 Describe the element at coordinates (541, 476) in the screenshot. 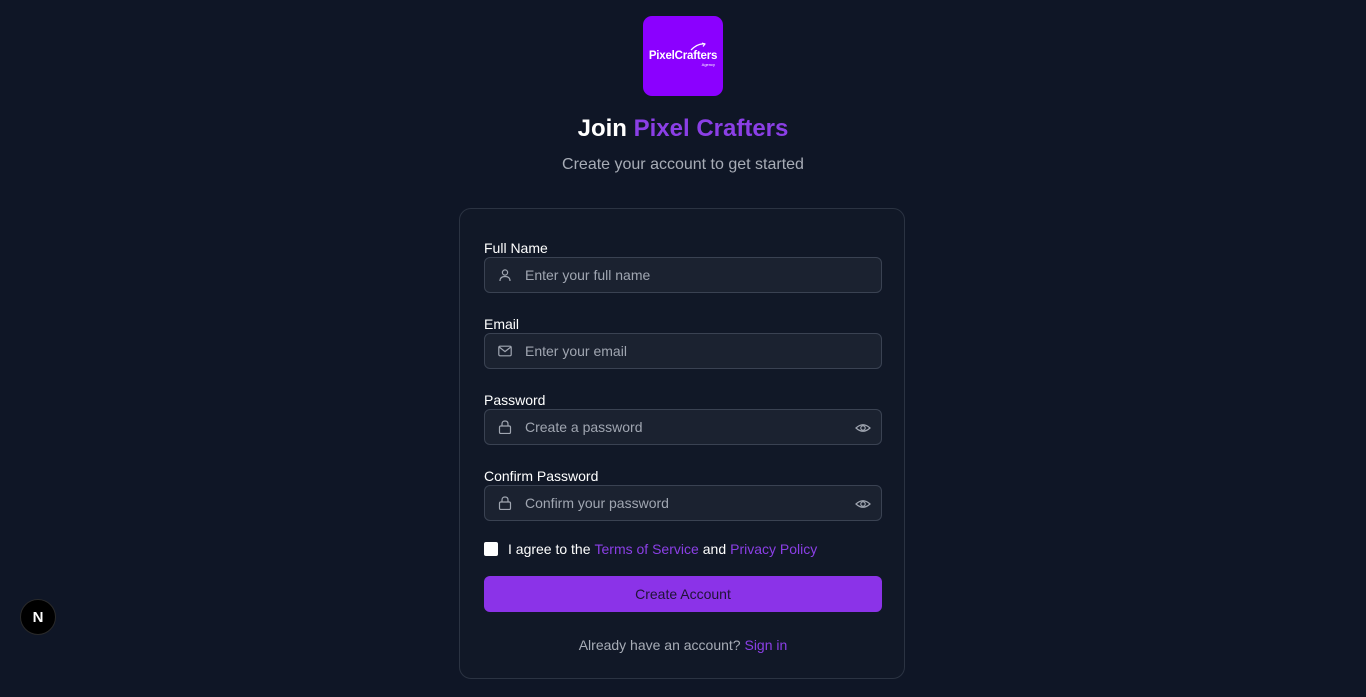

I see `confirm-password-label: Confirm Password` at that location.